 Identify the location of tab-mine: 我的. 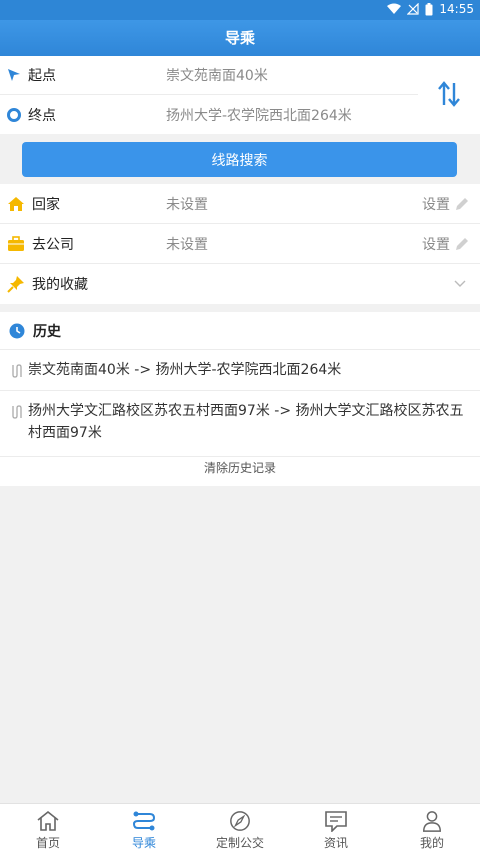
(432, 830).